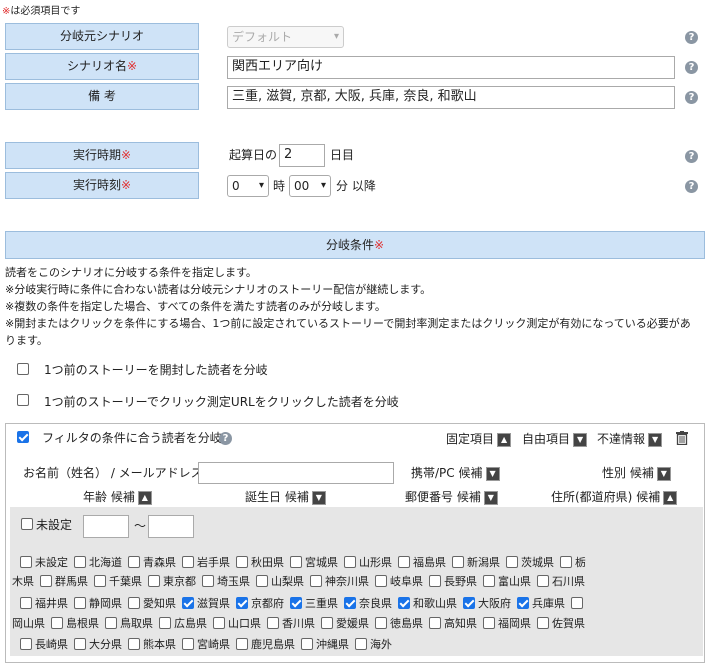  What do you see at coordinates (44, 645) in the screenshot?
I see `prefecture-item: 長崎県` at bounding box center [44, 645].